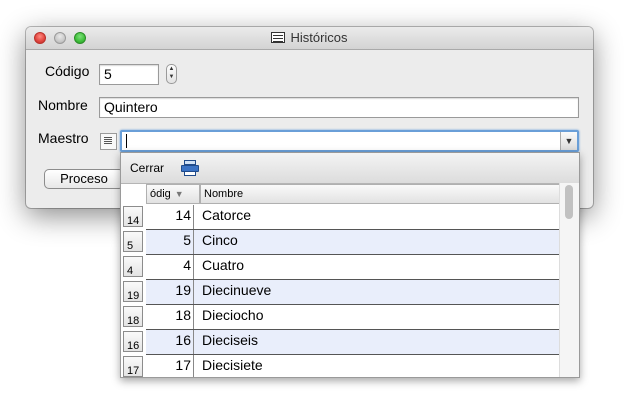 This screenshot has height=411, width=629. What do you see at coordinates (84, 179) in the screenshot?
I see `proceso-button: Proceso` at bounding box center [84, 179].